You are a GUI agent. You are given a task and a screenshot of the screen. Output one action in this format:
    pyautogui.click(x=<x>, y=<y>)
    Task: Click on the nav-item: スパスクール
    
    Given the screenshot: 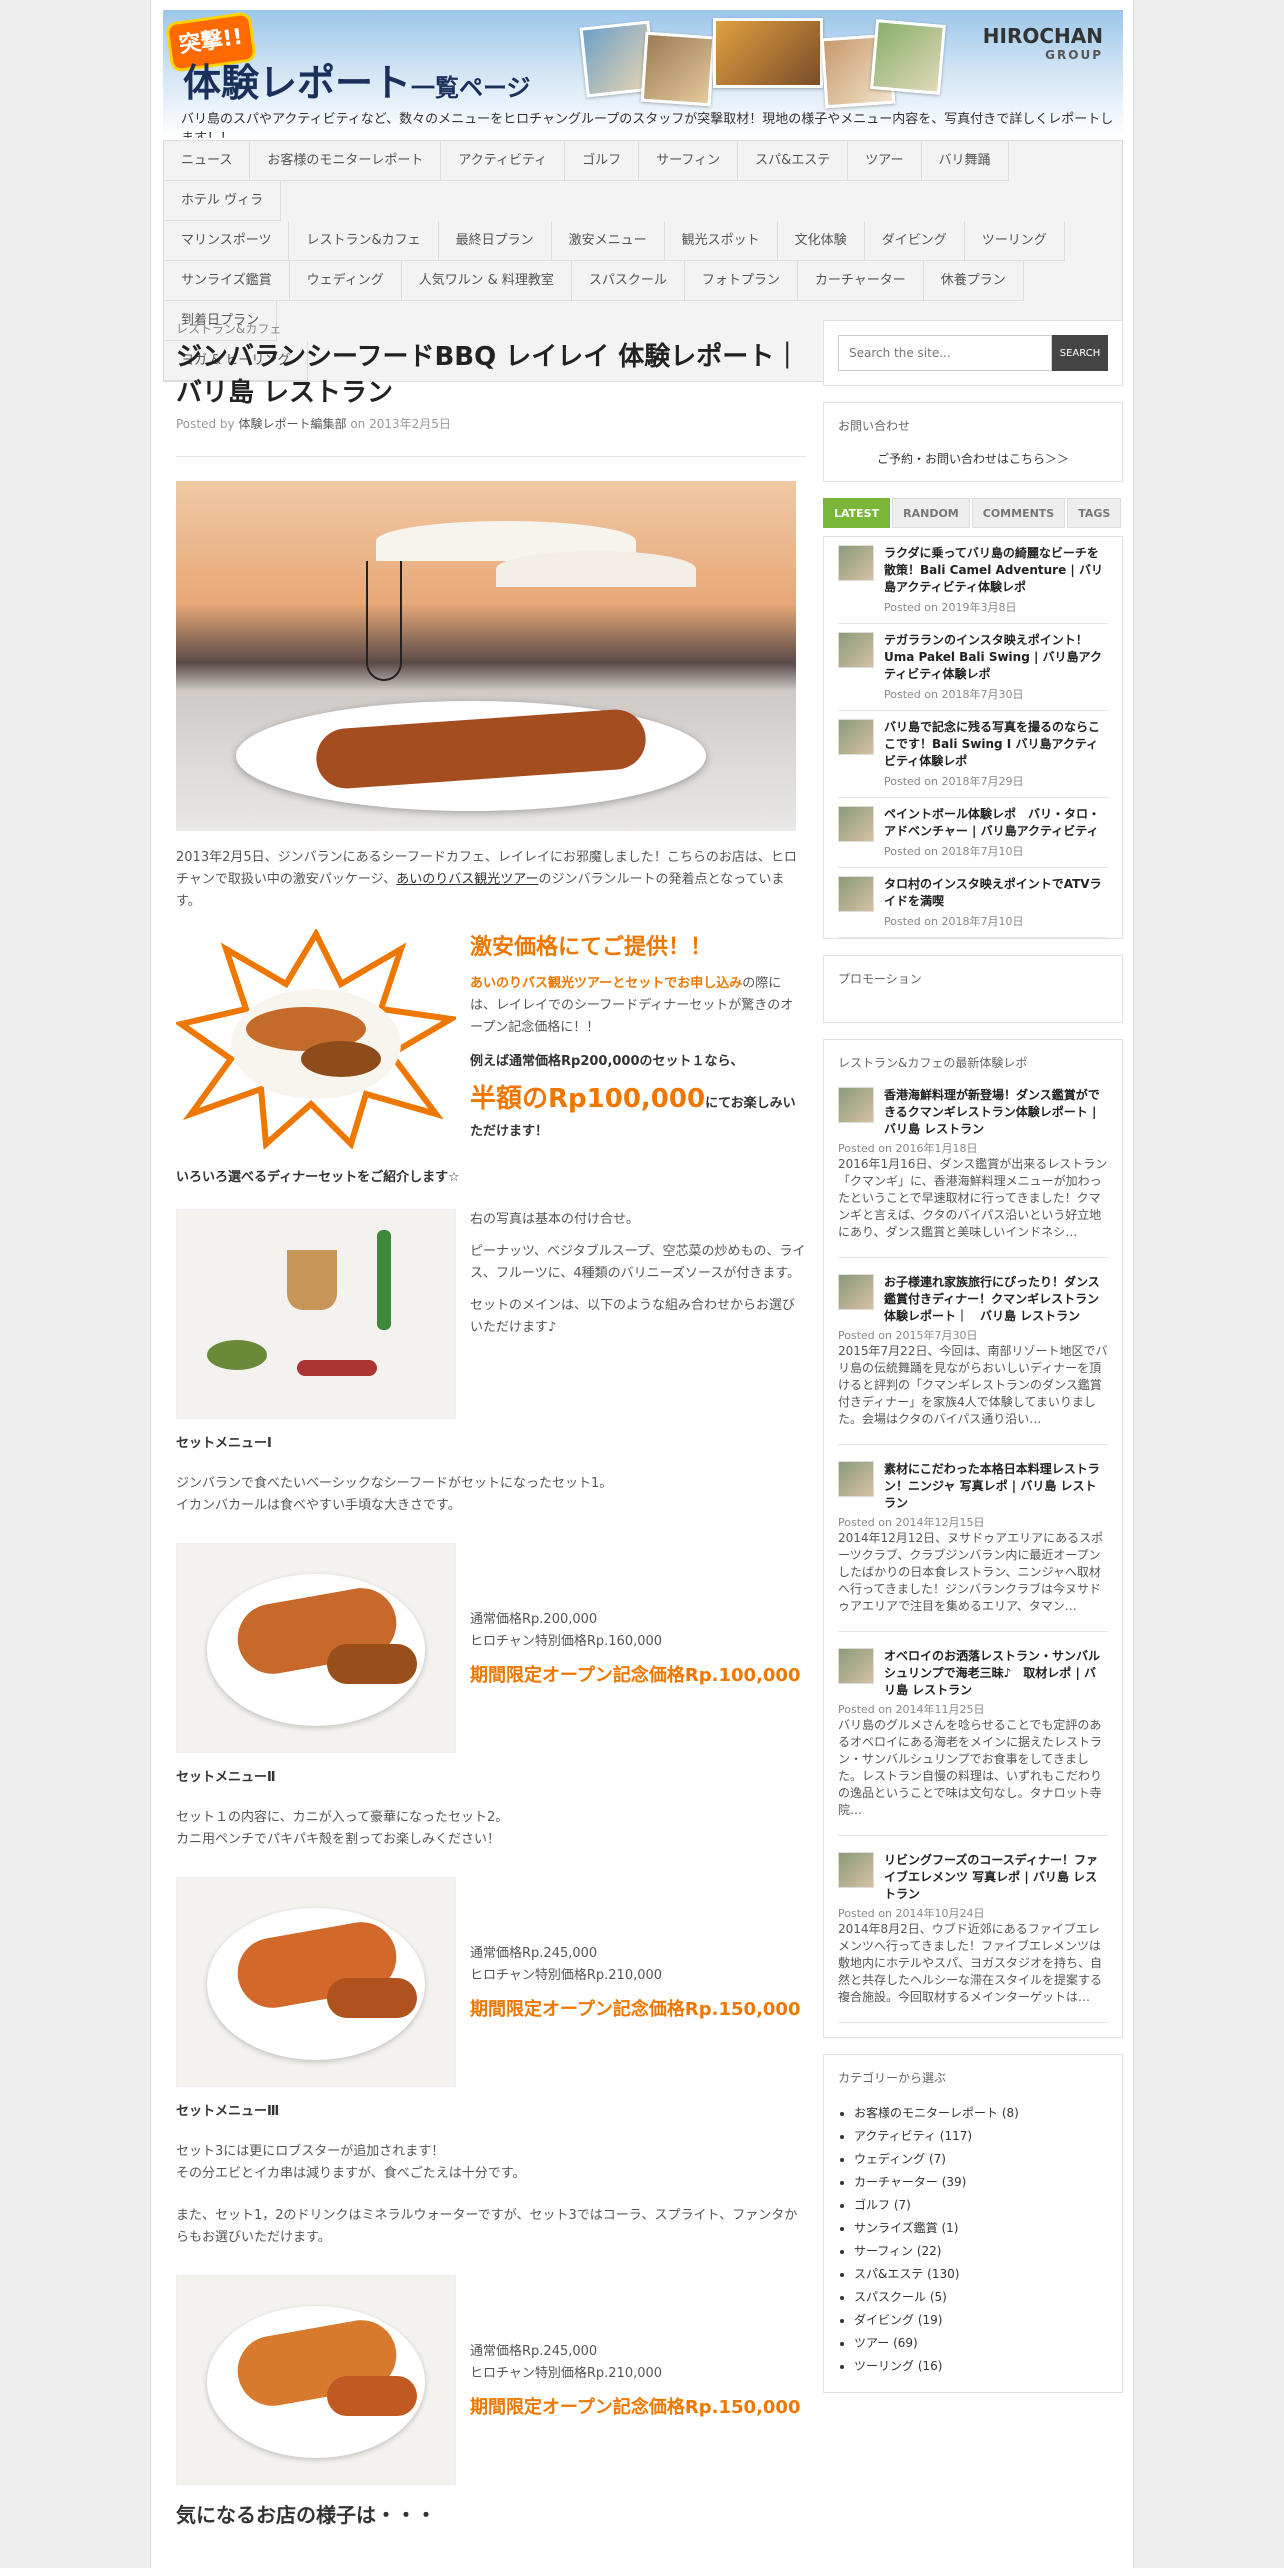 What is the action you would take?
    pyautogui.click(x=628, y=281)
    